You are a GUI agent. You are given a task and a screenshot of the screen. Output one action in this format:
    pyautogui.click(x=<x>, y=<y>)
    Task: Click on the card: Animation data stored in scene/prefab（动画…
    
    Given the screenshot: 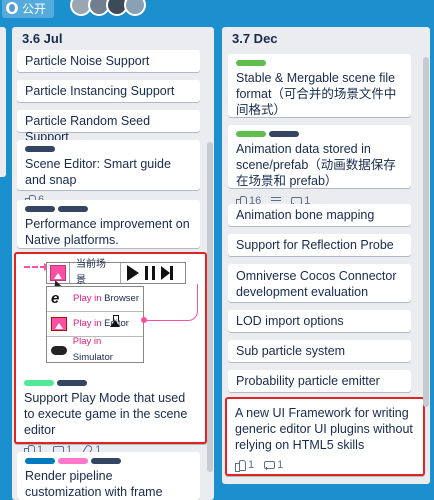 What is the action you would take?
    pyautogui.click(x=319, y=166)
    